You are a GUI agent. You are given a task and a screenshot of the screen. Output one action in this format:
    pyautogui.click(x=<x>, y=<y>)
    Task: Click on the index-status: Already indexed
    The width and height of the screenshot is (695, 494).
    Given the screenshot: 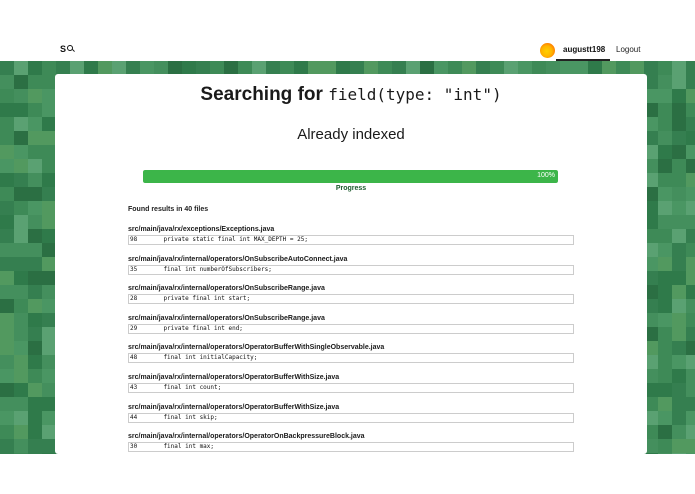 What is the action you would take?
    pyautogui.click(x=351, y=134)
    